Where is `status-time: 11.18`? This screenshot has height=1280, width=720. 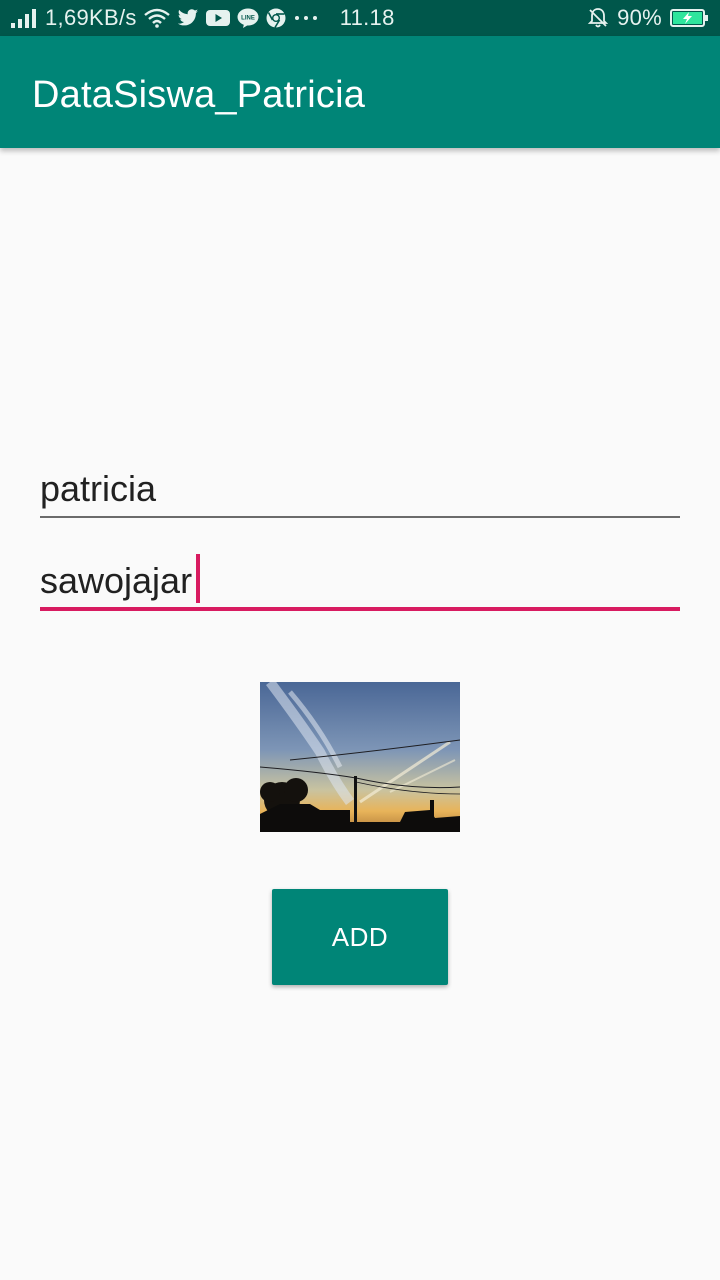
status-time: 11.18 is located at coordinates (367, 17).